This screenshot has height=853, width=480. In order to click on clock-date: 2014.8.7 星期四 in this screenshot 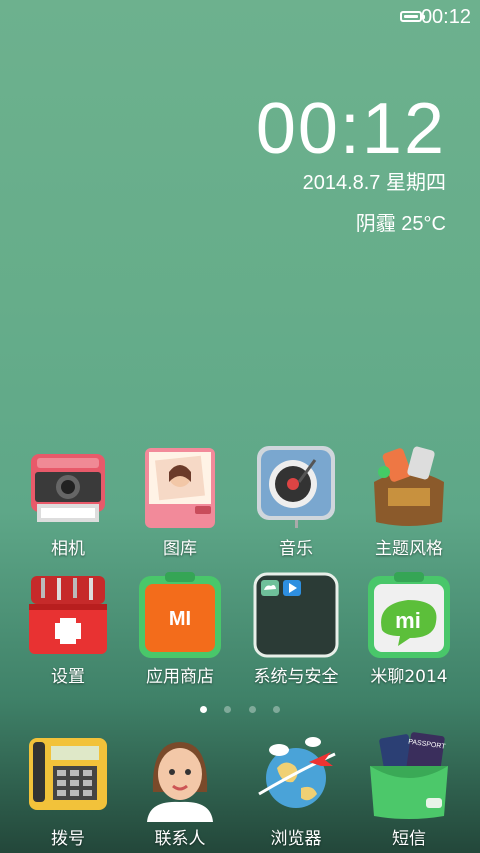, I will do `click(374, 183)`.